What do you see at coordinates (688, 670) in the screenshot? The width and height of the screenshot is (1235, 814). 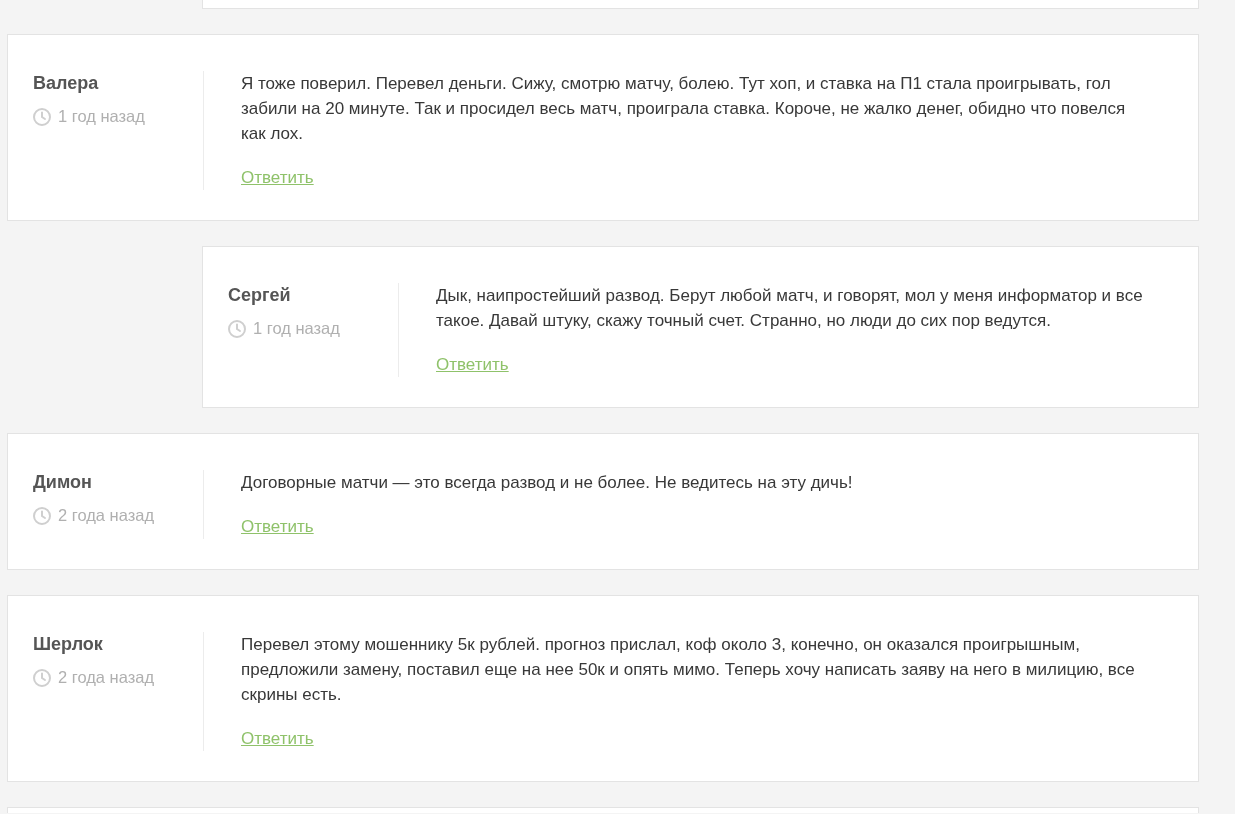 I see `comment-text: Перевел этому мошеннику 5к рублей. прогноз прислал, коф около 3, конечно, он оказался проигрышным, предложили замену, поставил еще на нее 50к и опять мимо. Теперь хочу написать заяву на него в милицию, все скрины есть.` at bounding box center [688, 670].